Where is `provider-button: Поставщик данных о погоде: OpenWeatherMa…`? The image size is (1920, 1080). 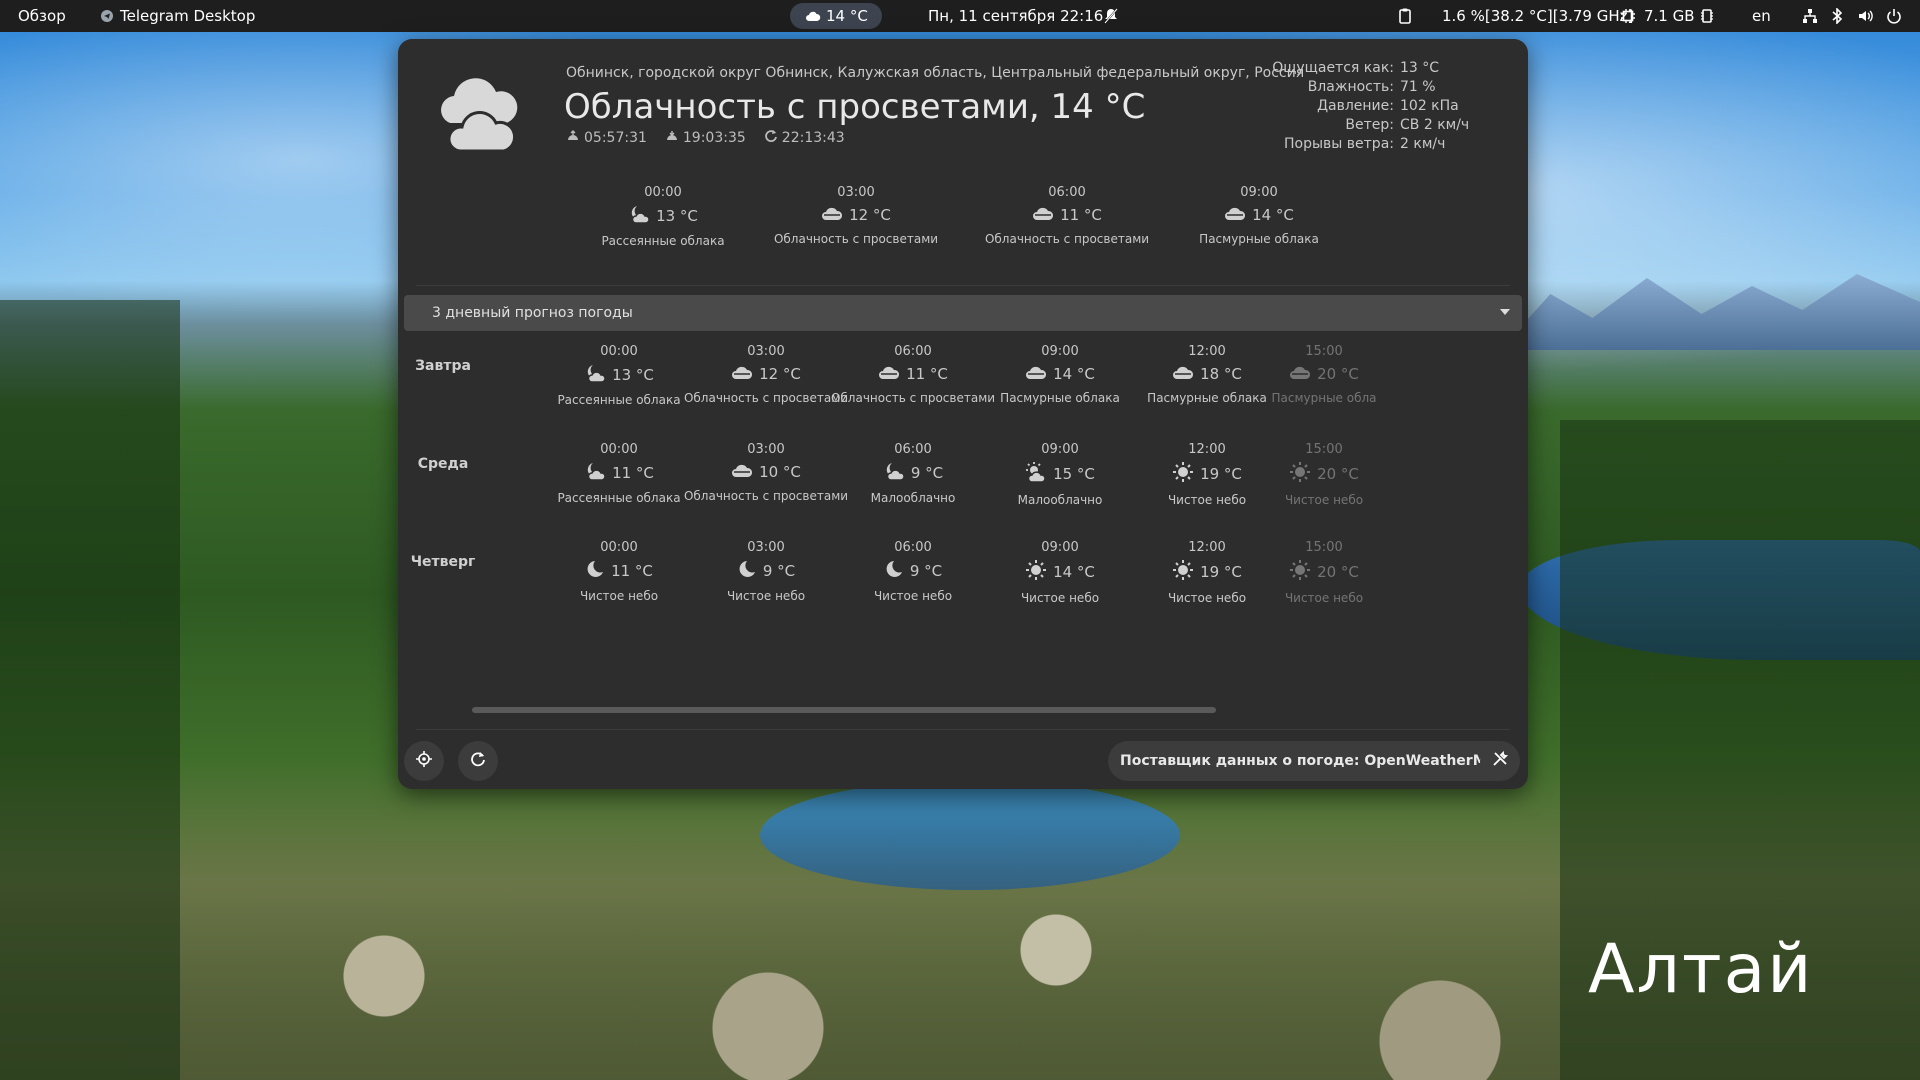
provider-button: Поставщик данных о погоде: OpenWeatherMa… is located at coordinates (1313, 761).